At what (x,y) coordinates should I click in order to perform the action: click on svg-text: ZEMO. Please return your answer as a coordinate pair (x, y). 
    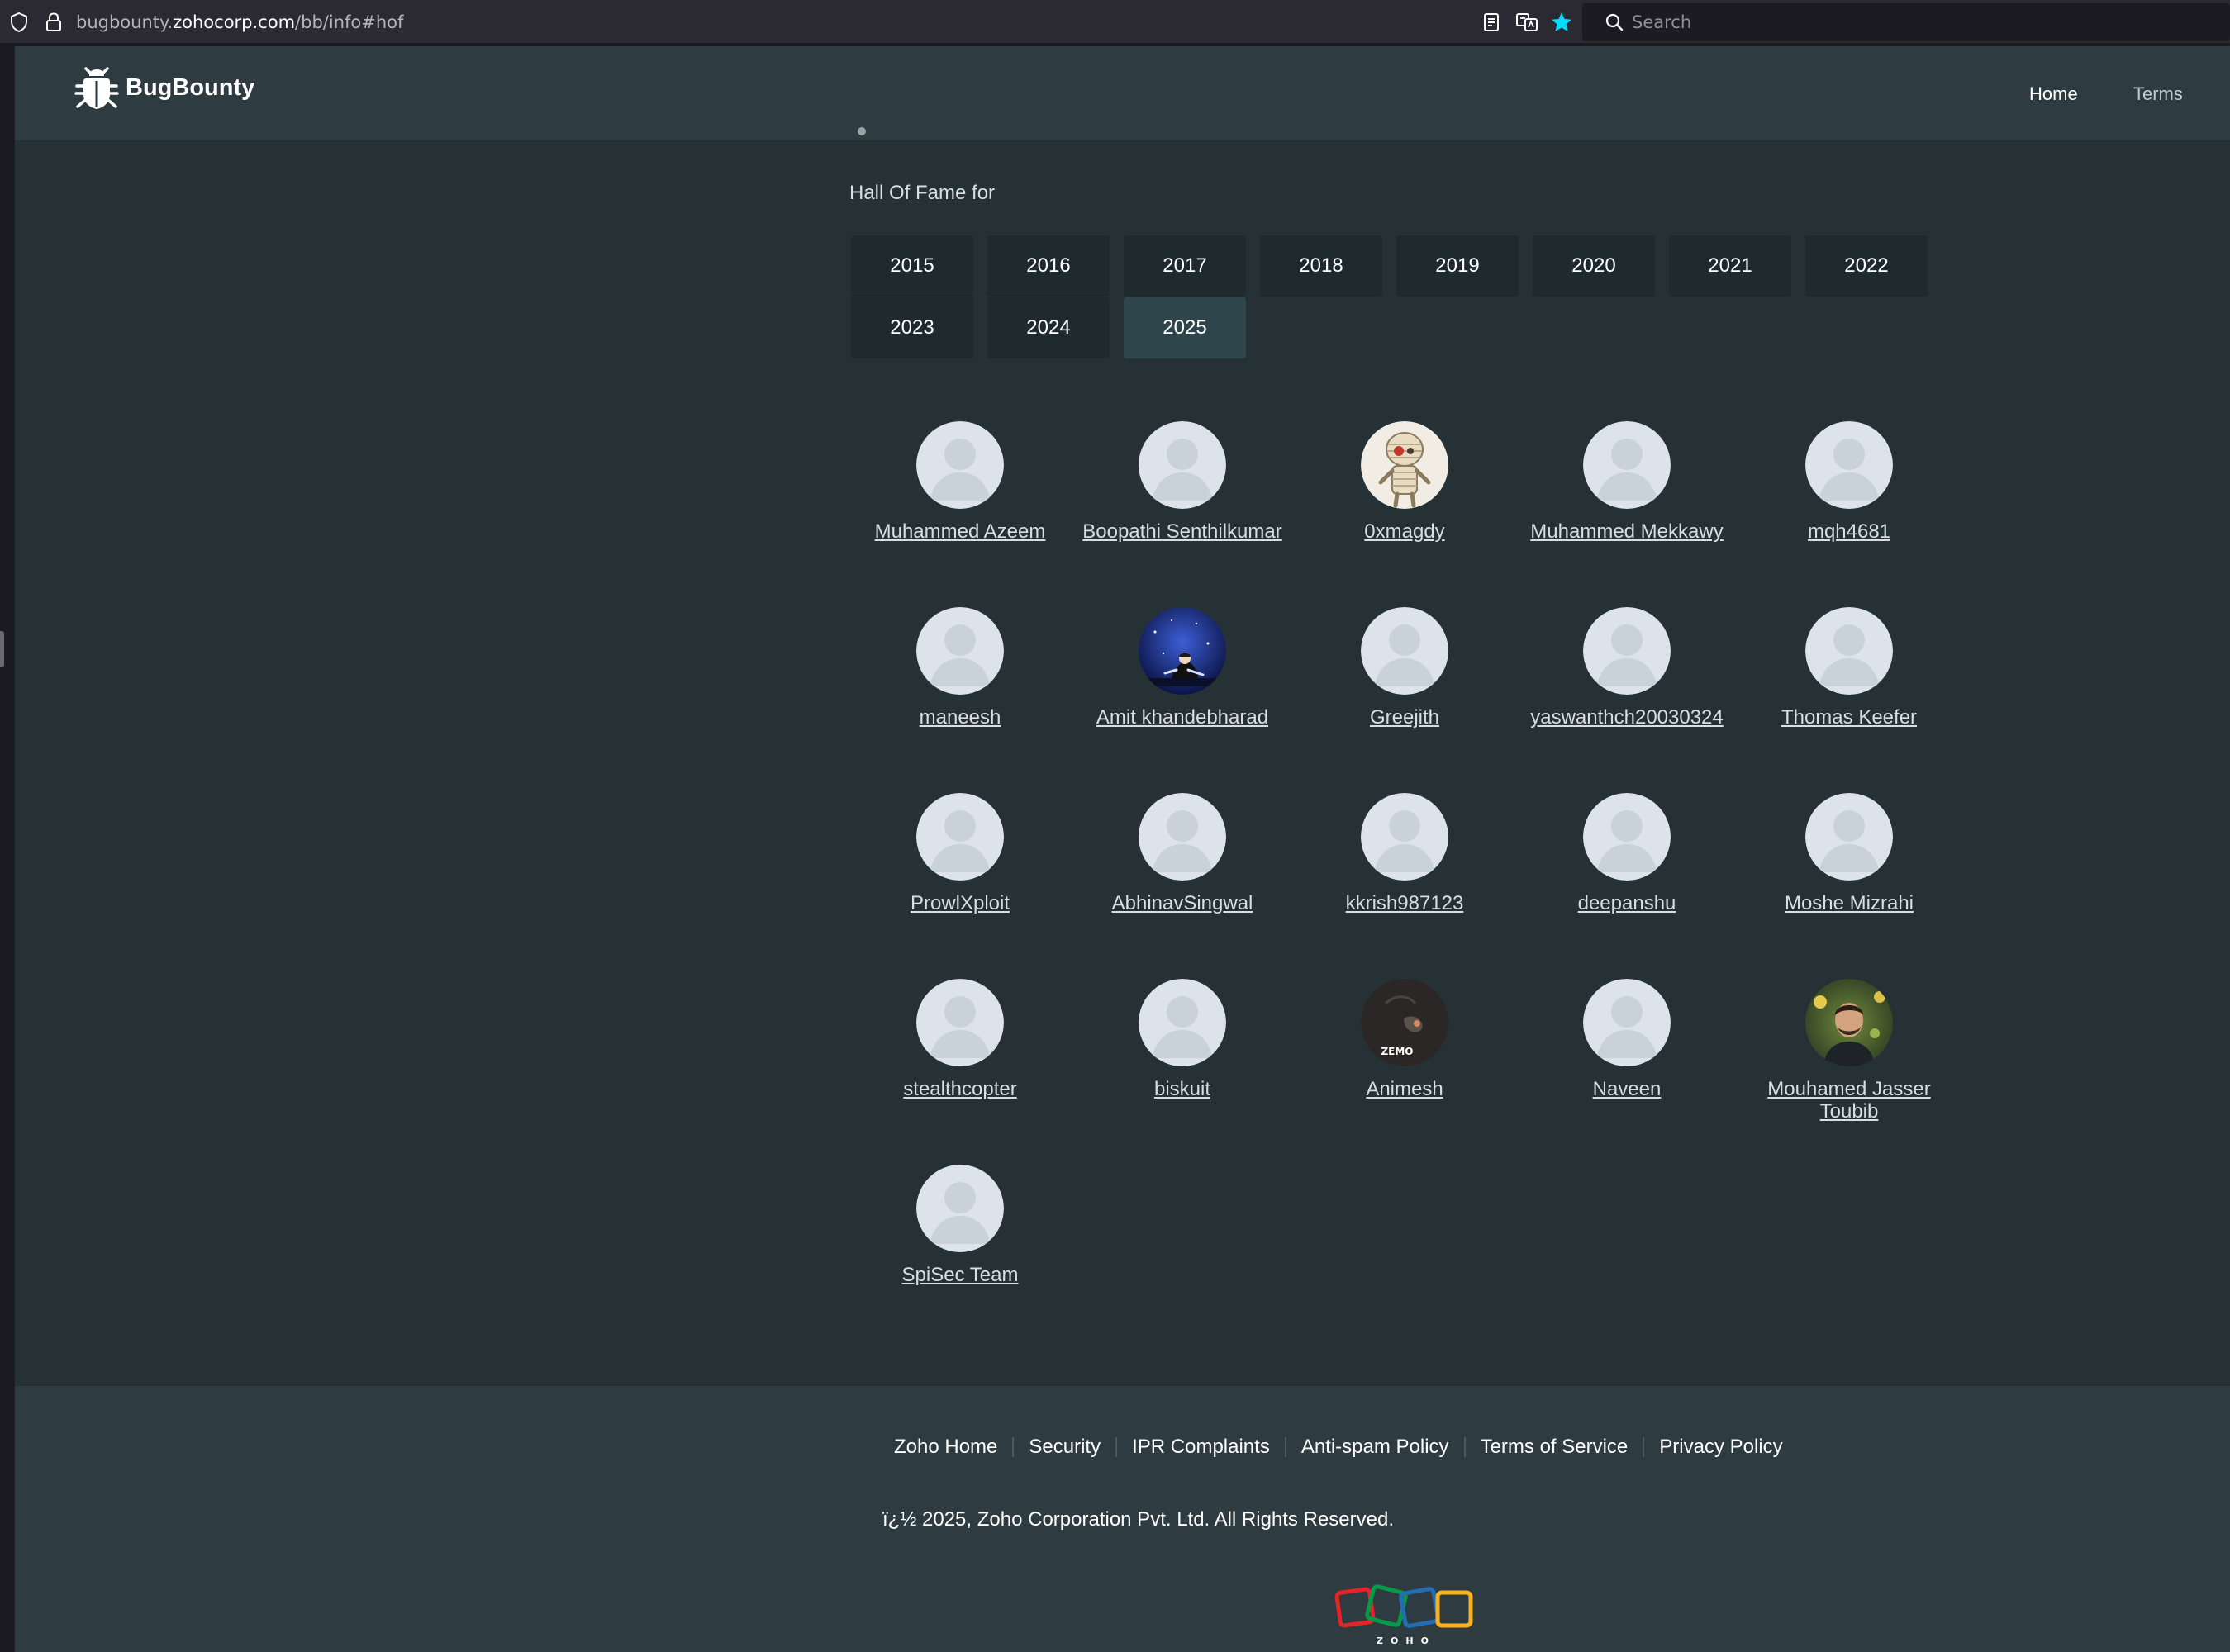
    Looking at the image, I should click on (1397, 1051).